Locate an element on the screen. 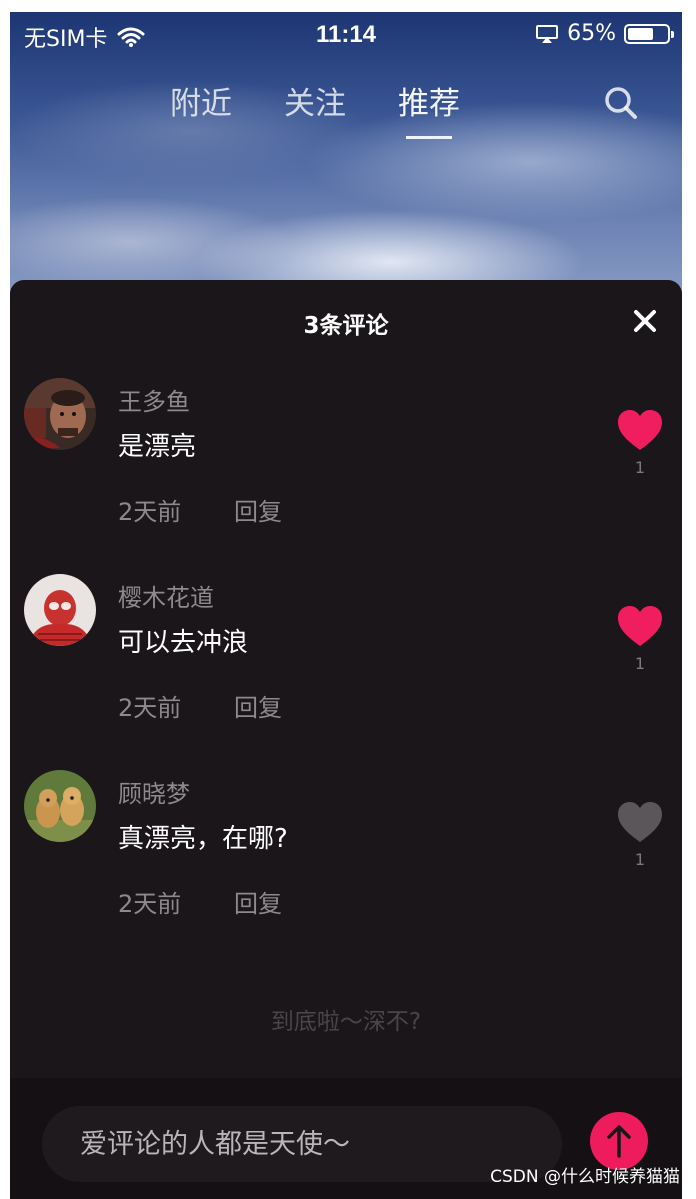  battery-level is located at coordinates (640, 33).